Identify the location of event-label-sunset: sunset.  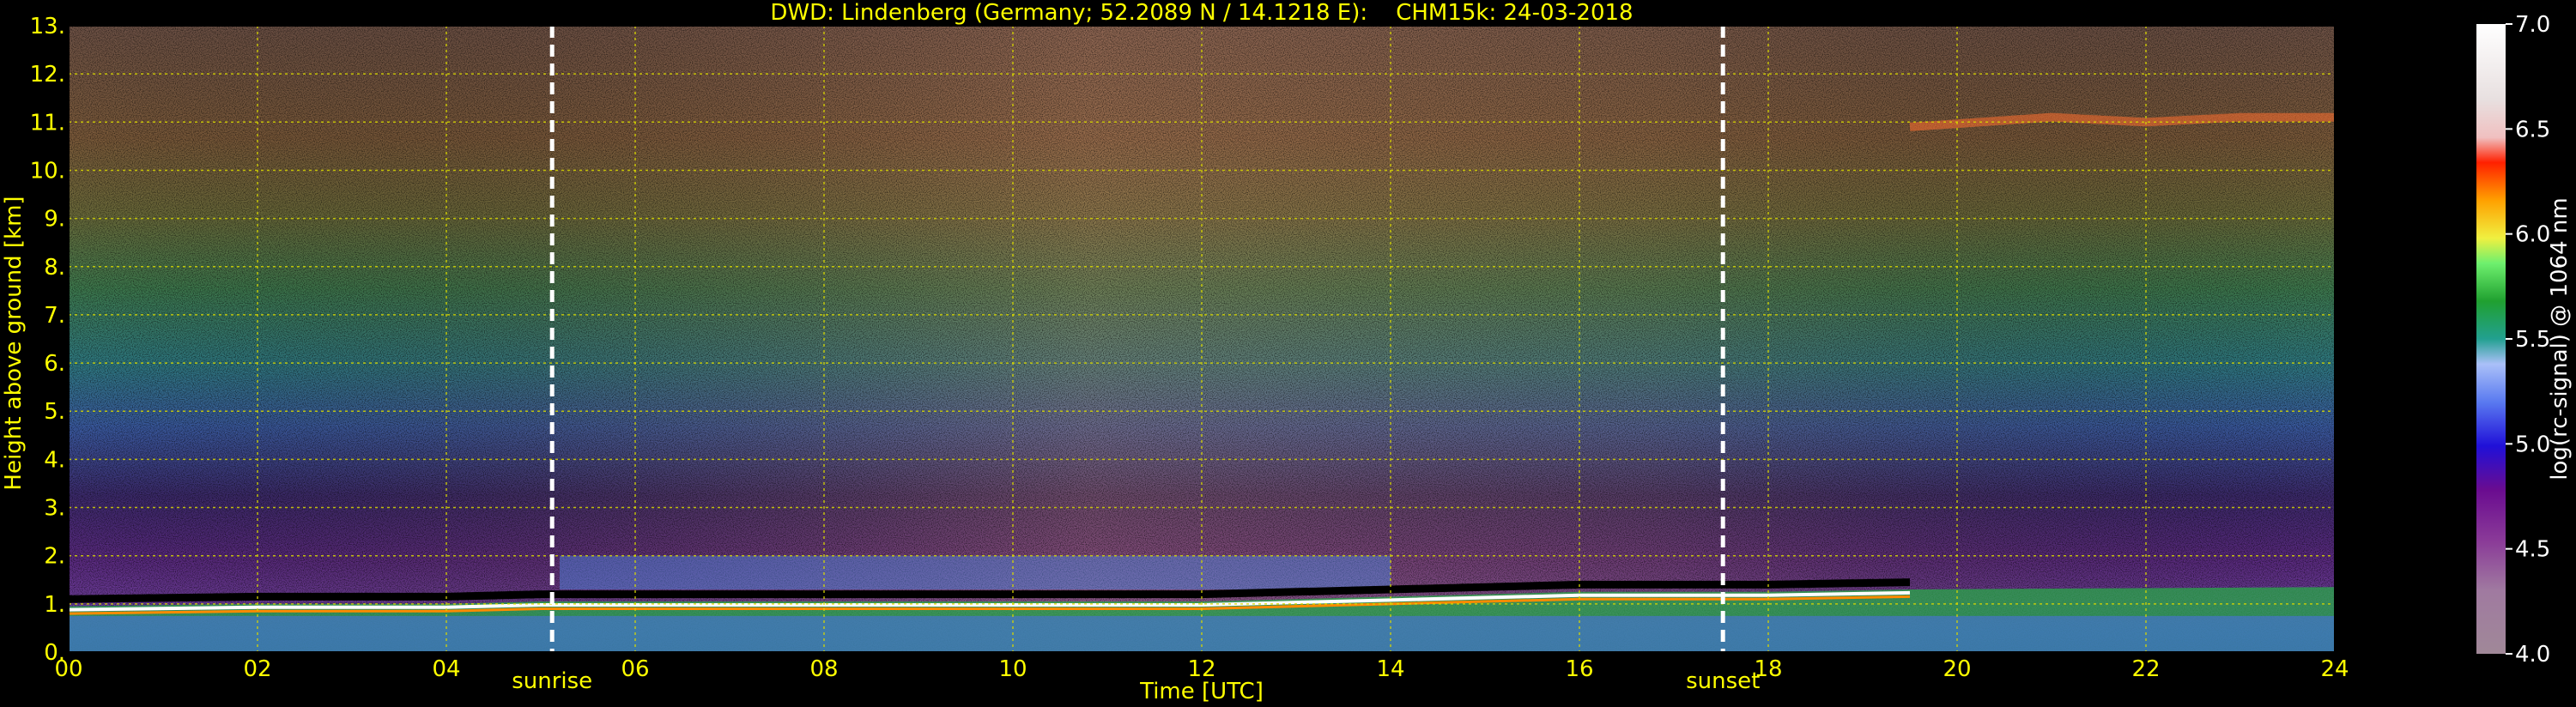
(1723, 681).